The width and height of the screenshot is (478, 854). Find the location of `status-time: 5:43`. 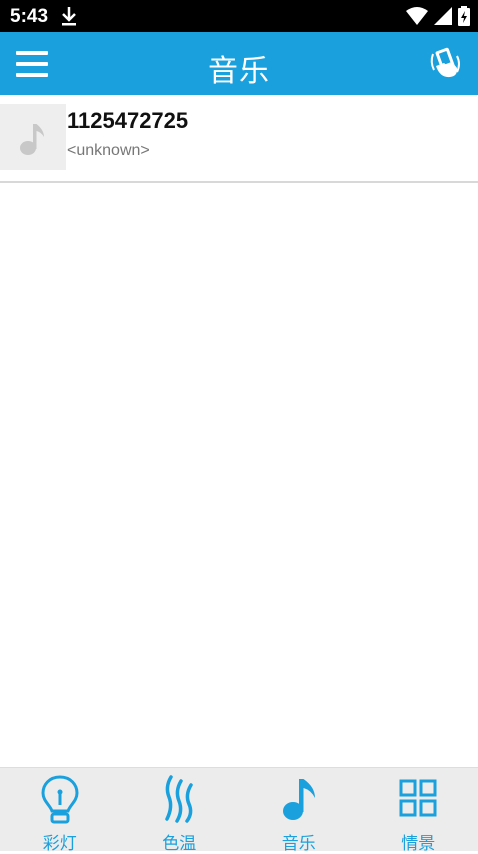

status-time: 5:43 is located at coordinates (29, 17).